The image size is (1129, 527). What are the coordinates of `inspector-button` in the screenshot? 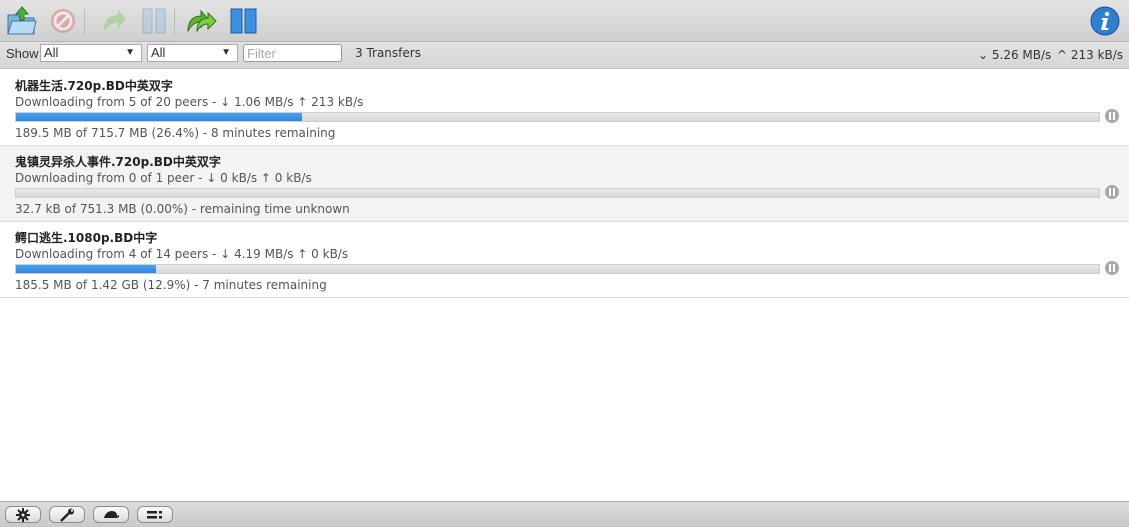 It's located at (1106, 22).